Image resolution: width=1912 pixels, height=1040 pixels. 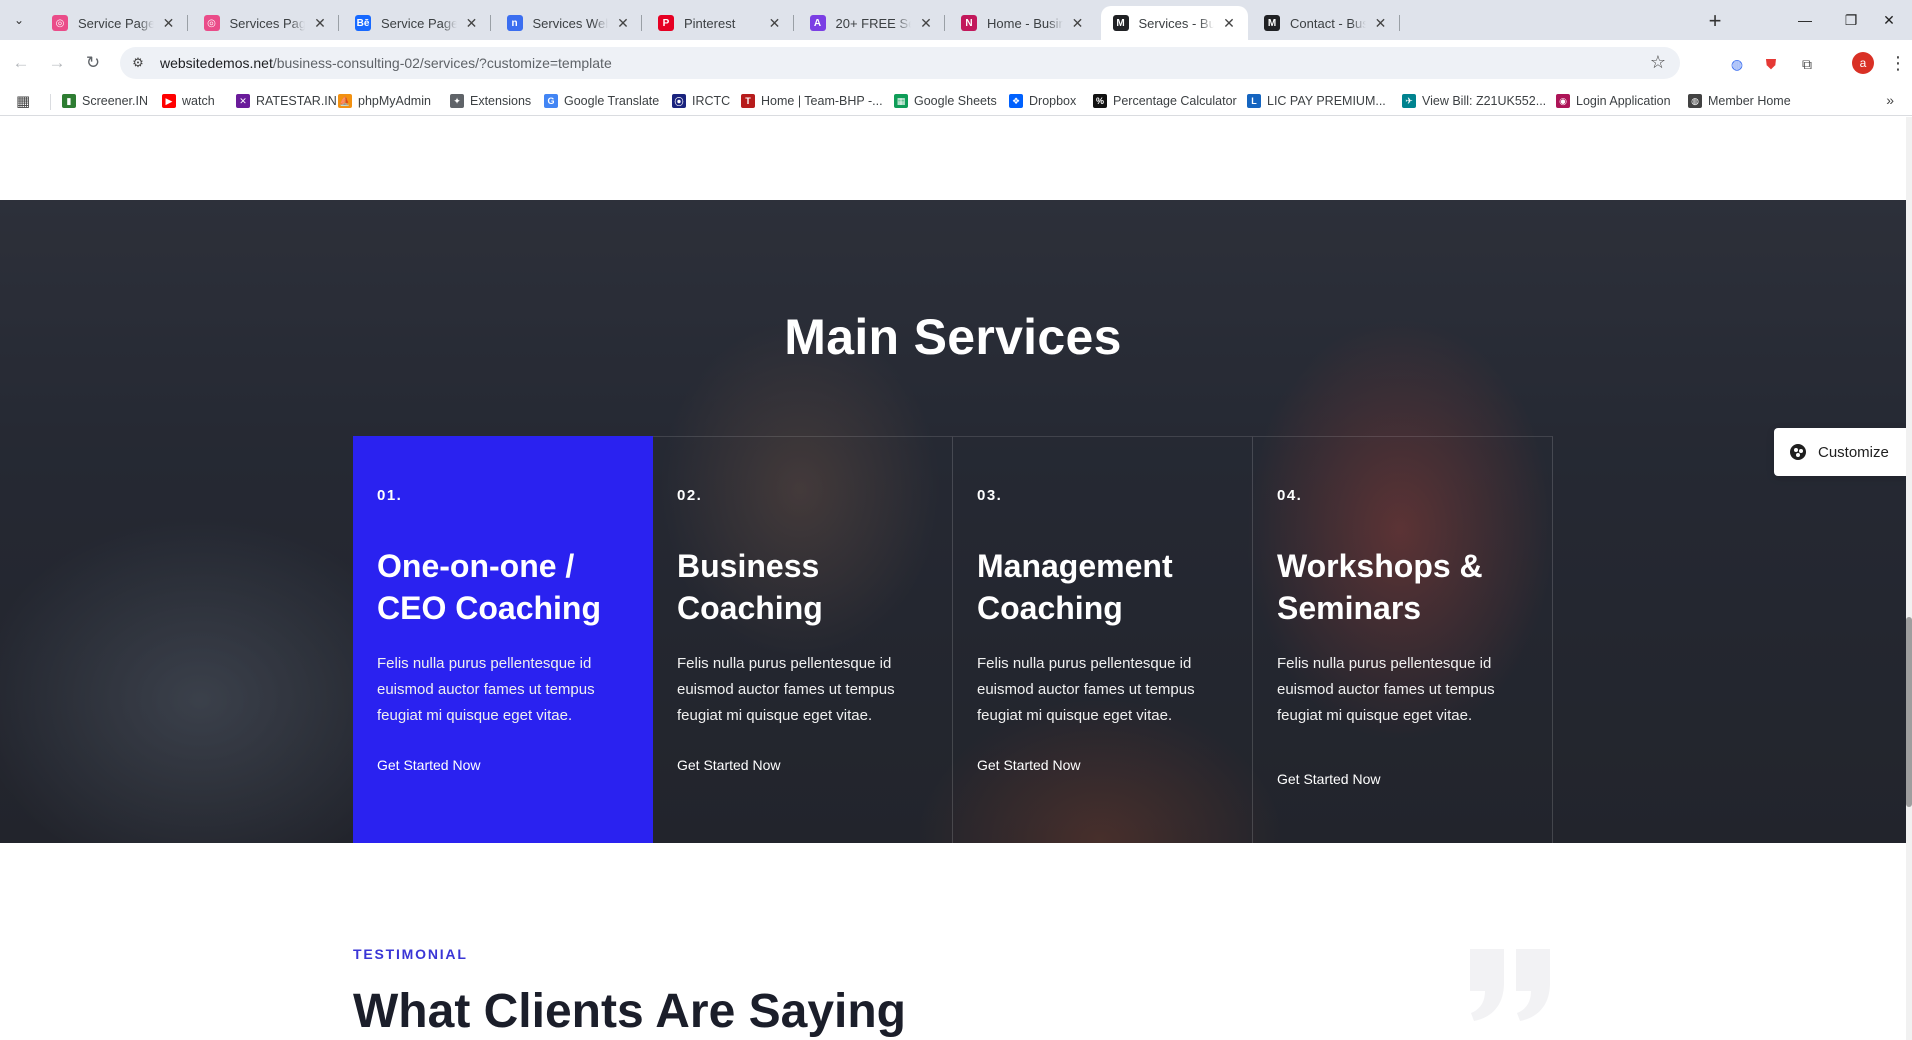 I want to click on bookmark-item: ⦿ IRCTC, so click(x=701, y=101).